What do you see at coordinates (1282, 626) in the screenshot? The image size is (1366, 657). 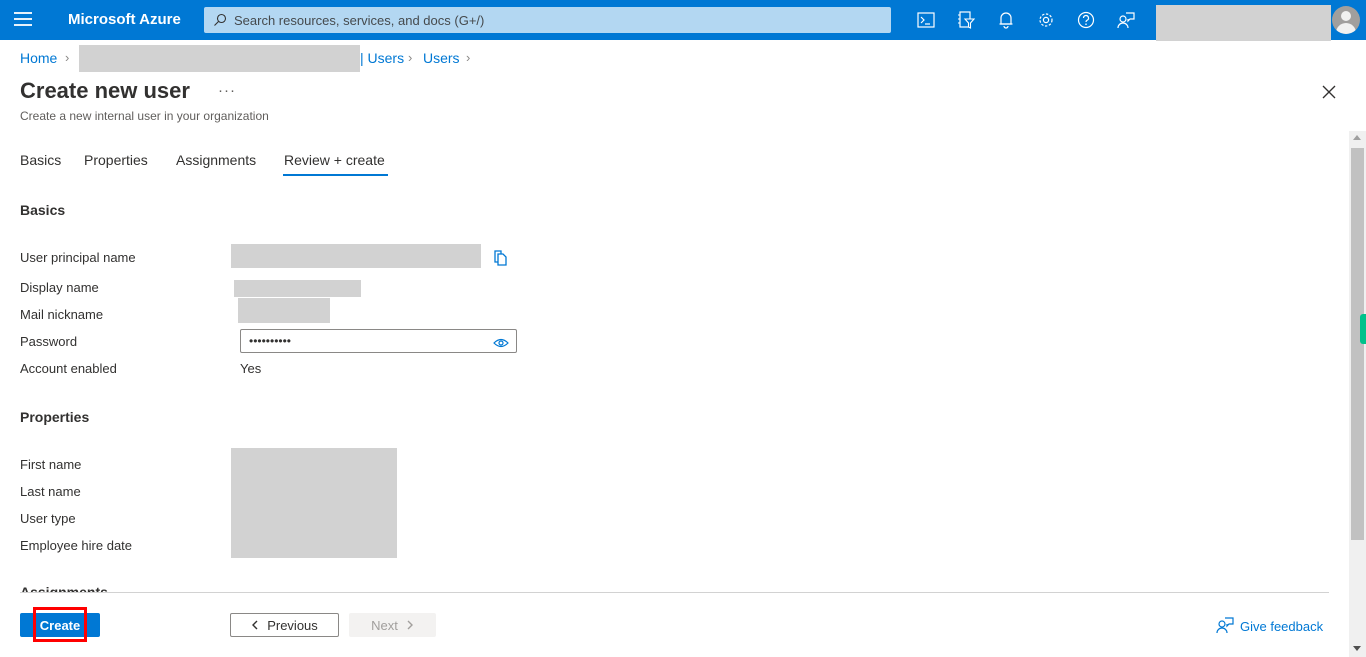 I see `give-feedback-label: Give feedback` at bounding box center [1282, 626].